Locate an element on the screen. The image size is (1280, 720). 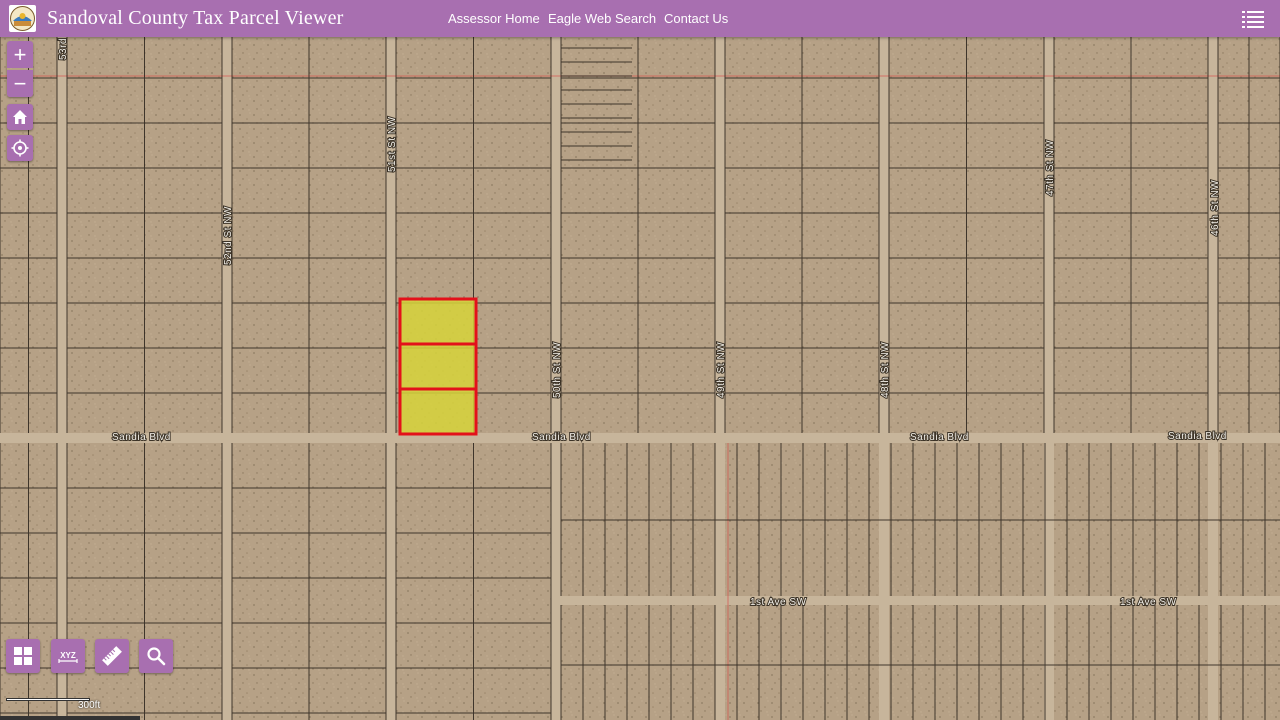
attribution-strip is located at coordinates (70, 718).